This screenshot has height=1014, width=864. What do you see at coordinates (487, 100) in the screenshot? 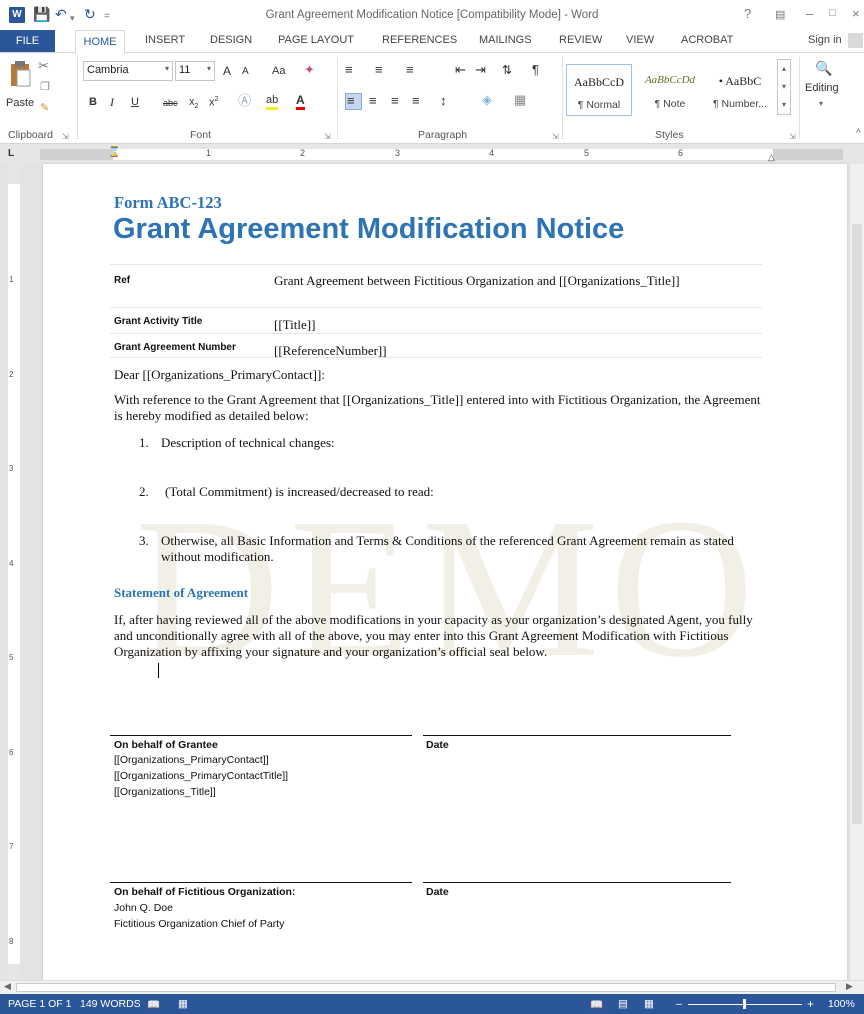
I see `shading-icon: ◈` at bounding box center [487, 100].